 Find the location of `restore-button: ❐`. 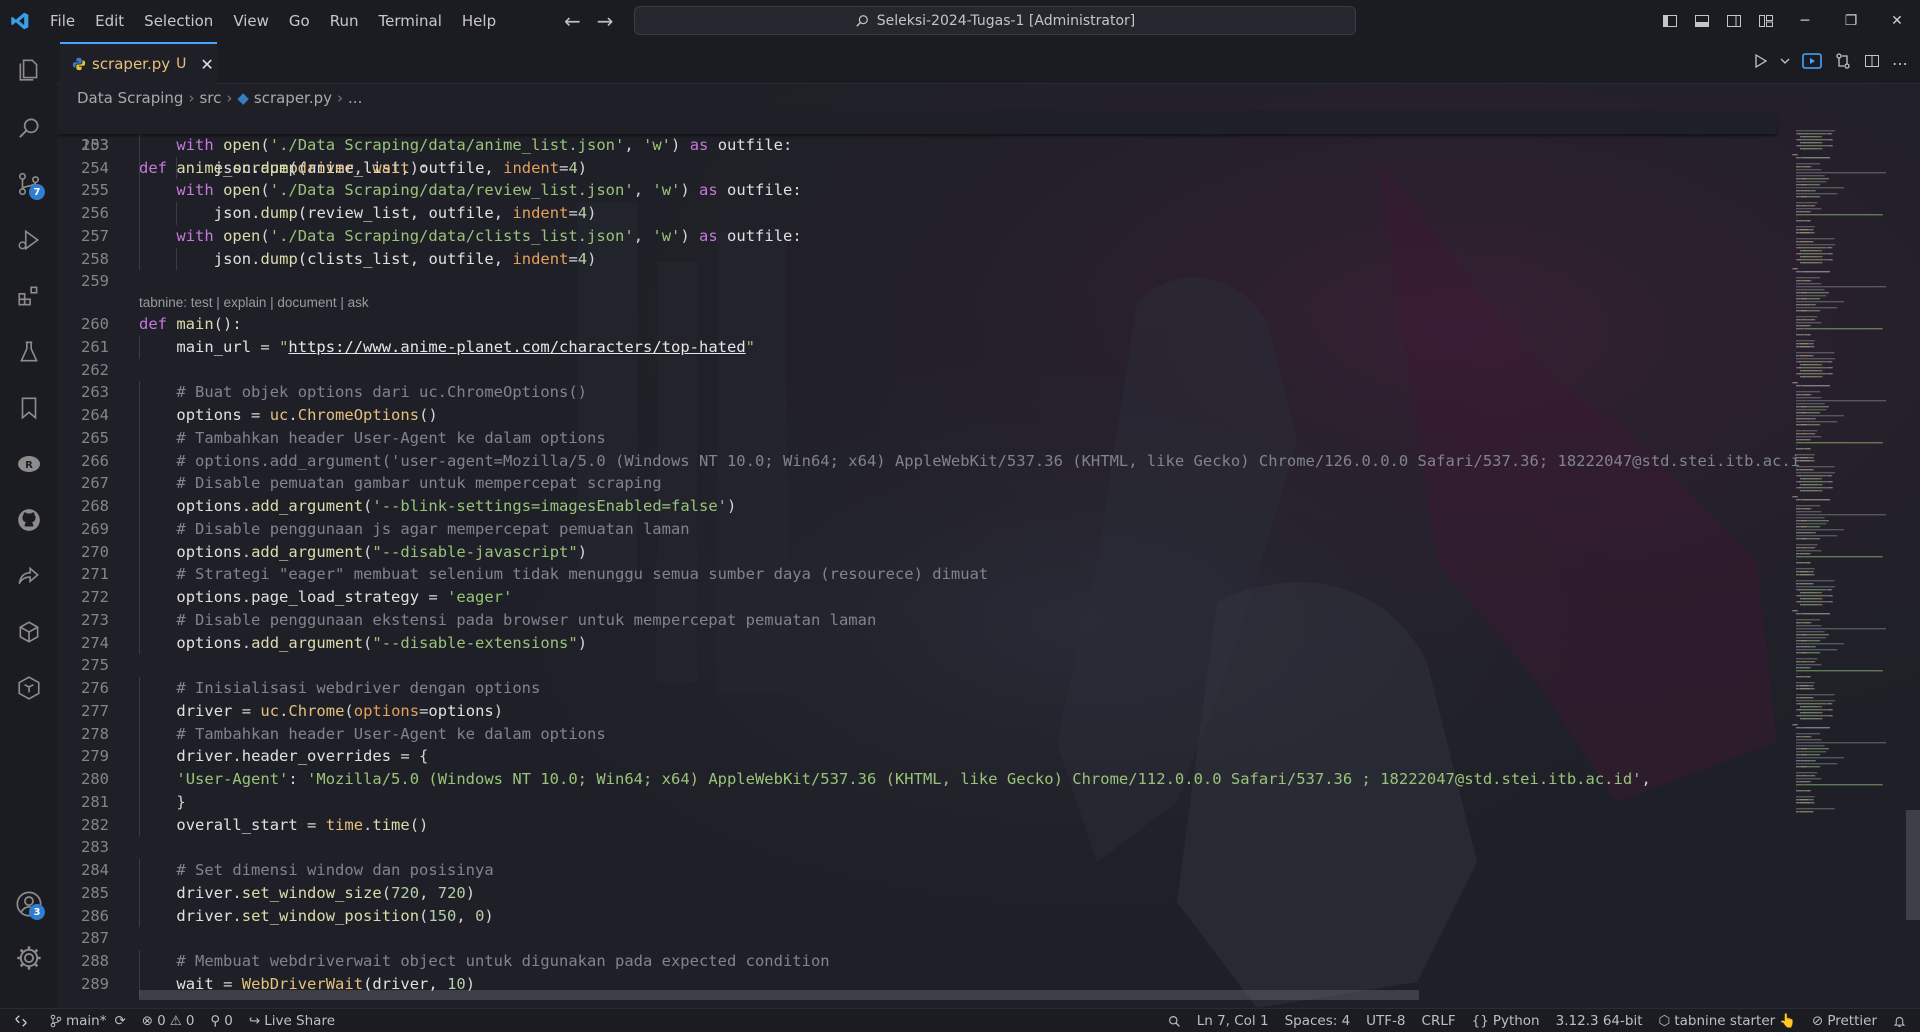

restore-button: ❐ is located at coordinates (1851, 21).